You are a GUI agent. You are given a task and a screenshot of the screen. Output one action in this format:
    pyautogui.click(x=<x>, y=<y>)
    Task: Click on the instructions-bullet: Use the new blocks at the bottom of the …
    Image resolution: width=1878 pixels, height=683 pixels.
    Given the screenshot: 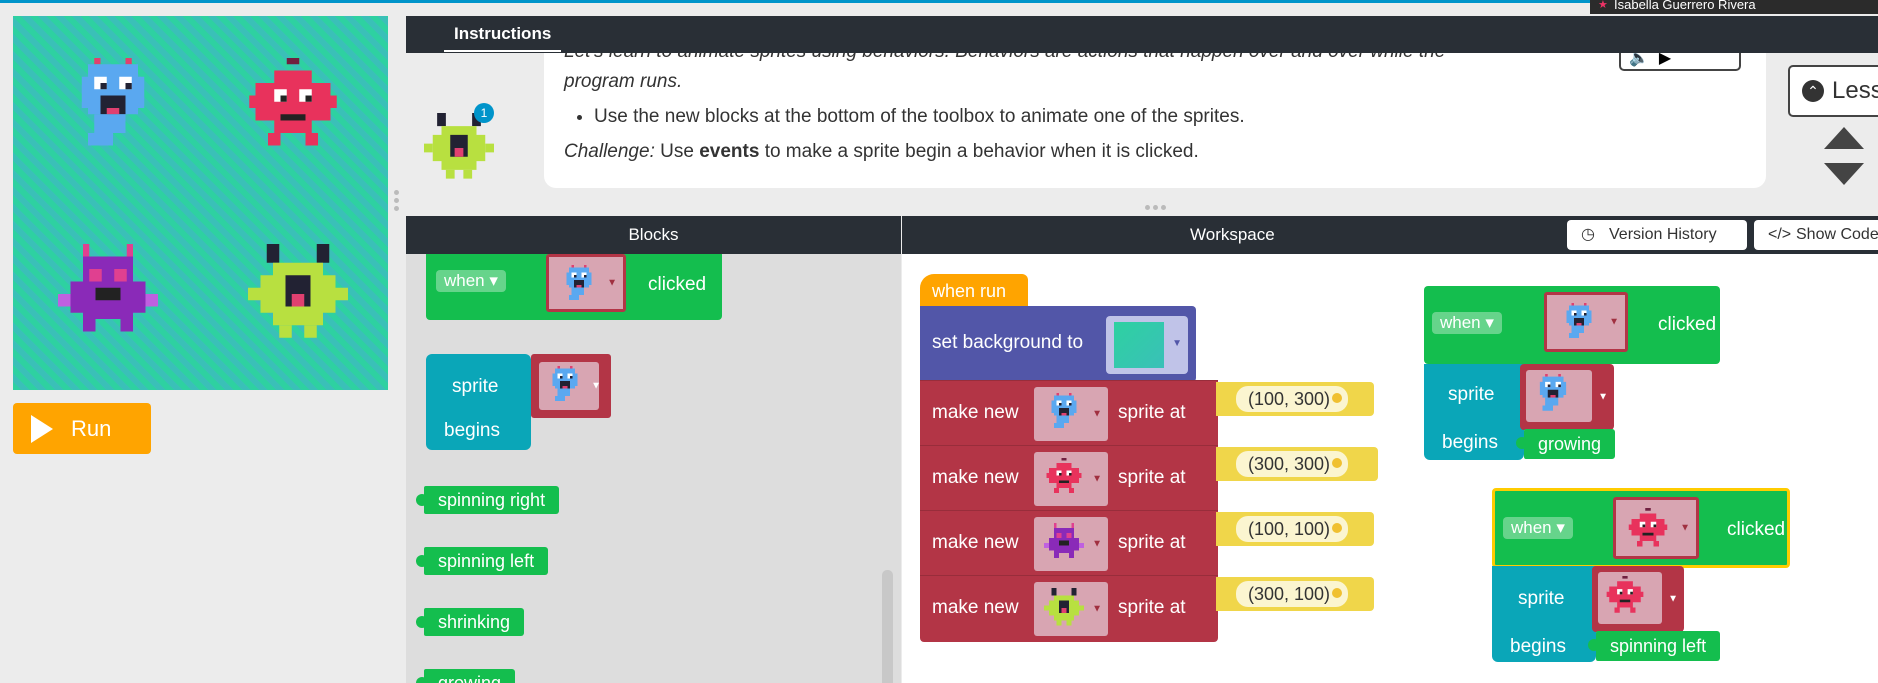 What is the action you would take?
    pyautogui.click(x=1170, y=117)
    